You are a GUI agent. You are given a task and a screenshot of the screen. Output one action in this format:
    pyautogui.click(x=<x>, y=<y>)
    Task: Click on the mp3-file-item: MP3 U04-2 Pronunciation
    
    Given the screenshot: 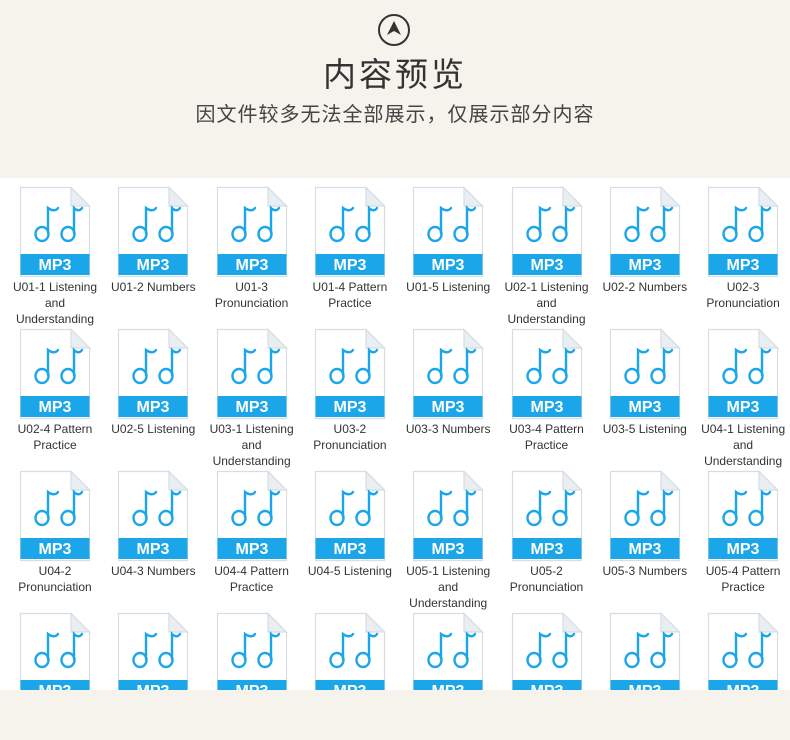 What is the action you would take?
    pyautogui.click(x=55, y=532)
    